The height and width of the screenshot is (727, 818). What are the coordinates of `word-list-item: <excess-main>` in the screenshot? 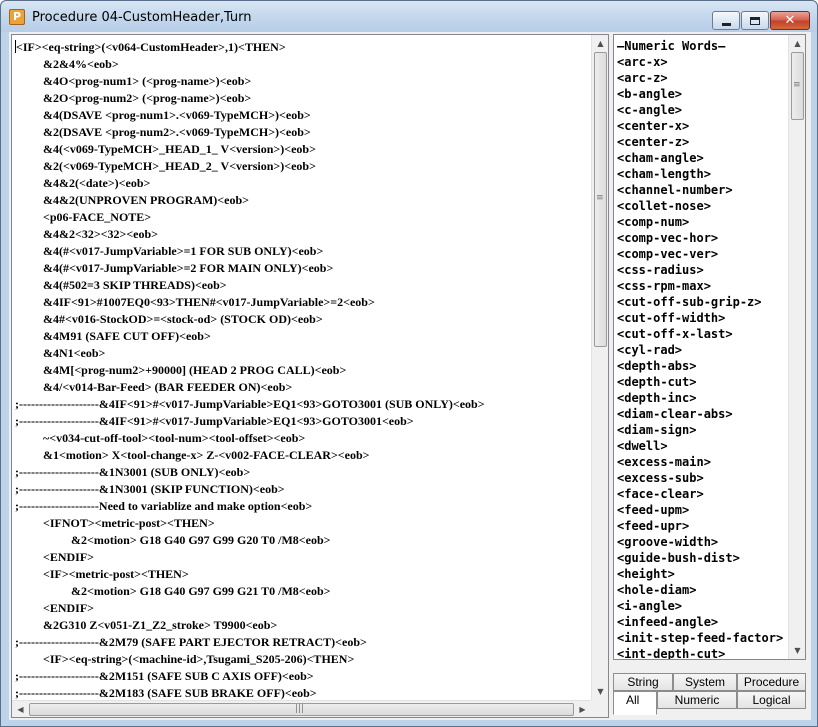 It's located at (702, 462).